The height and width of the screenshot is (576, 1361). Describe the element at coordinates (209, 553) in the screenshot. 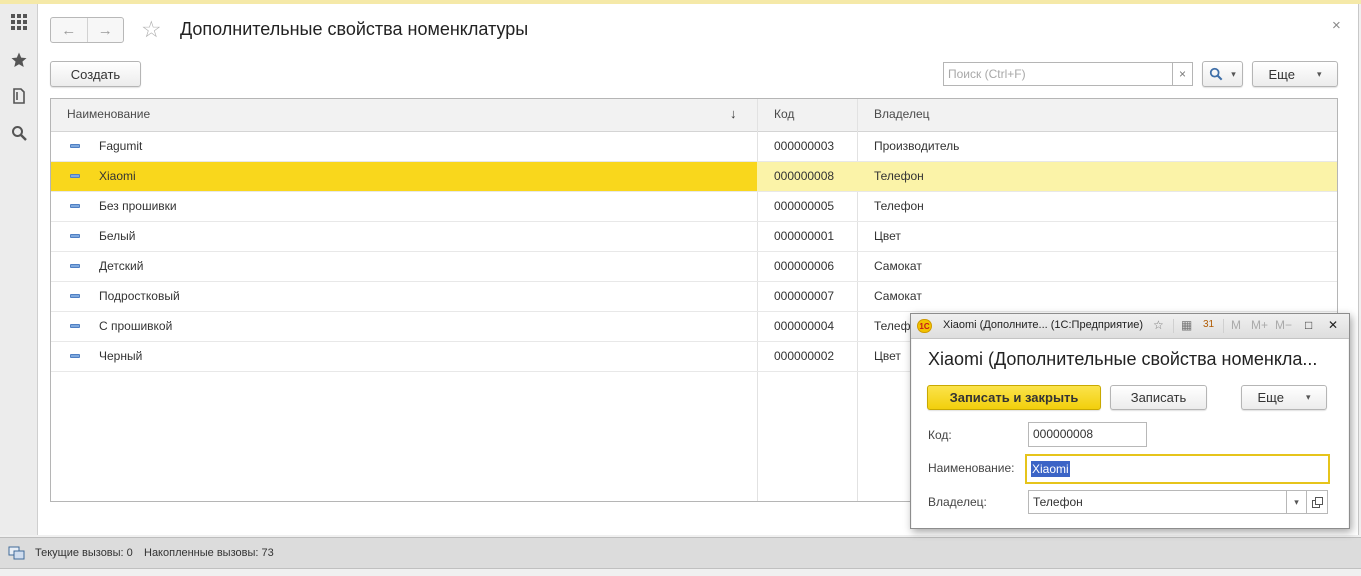

I see `accumulated-calls-text: Накопленные вызовы: 73` at that location.